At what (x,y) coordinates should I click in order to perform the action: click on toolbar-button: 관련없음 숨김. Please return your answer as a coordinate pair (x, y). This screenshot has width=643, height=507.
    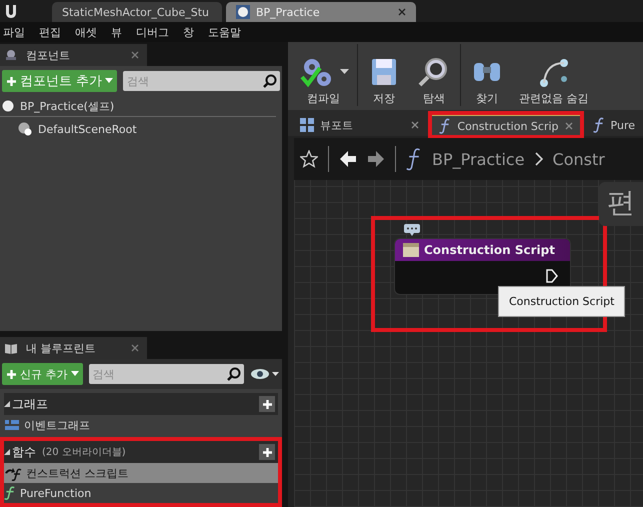
    Looking at the image, I should click on (553, 80).